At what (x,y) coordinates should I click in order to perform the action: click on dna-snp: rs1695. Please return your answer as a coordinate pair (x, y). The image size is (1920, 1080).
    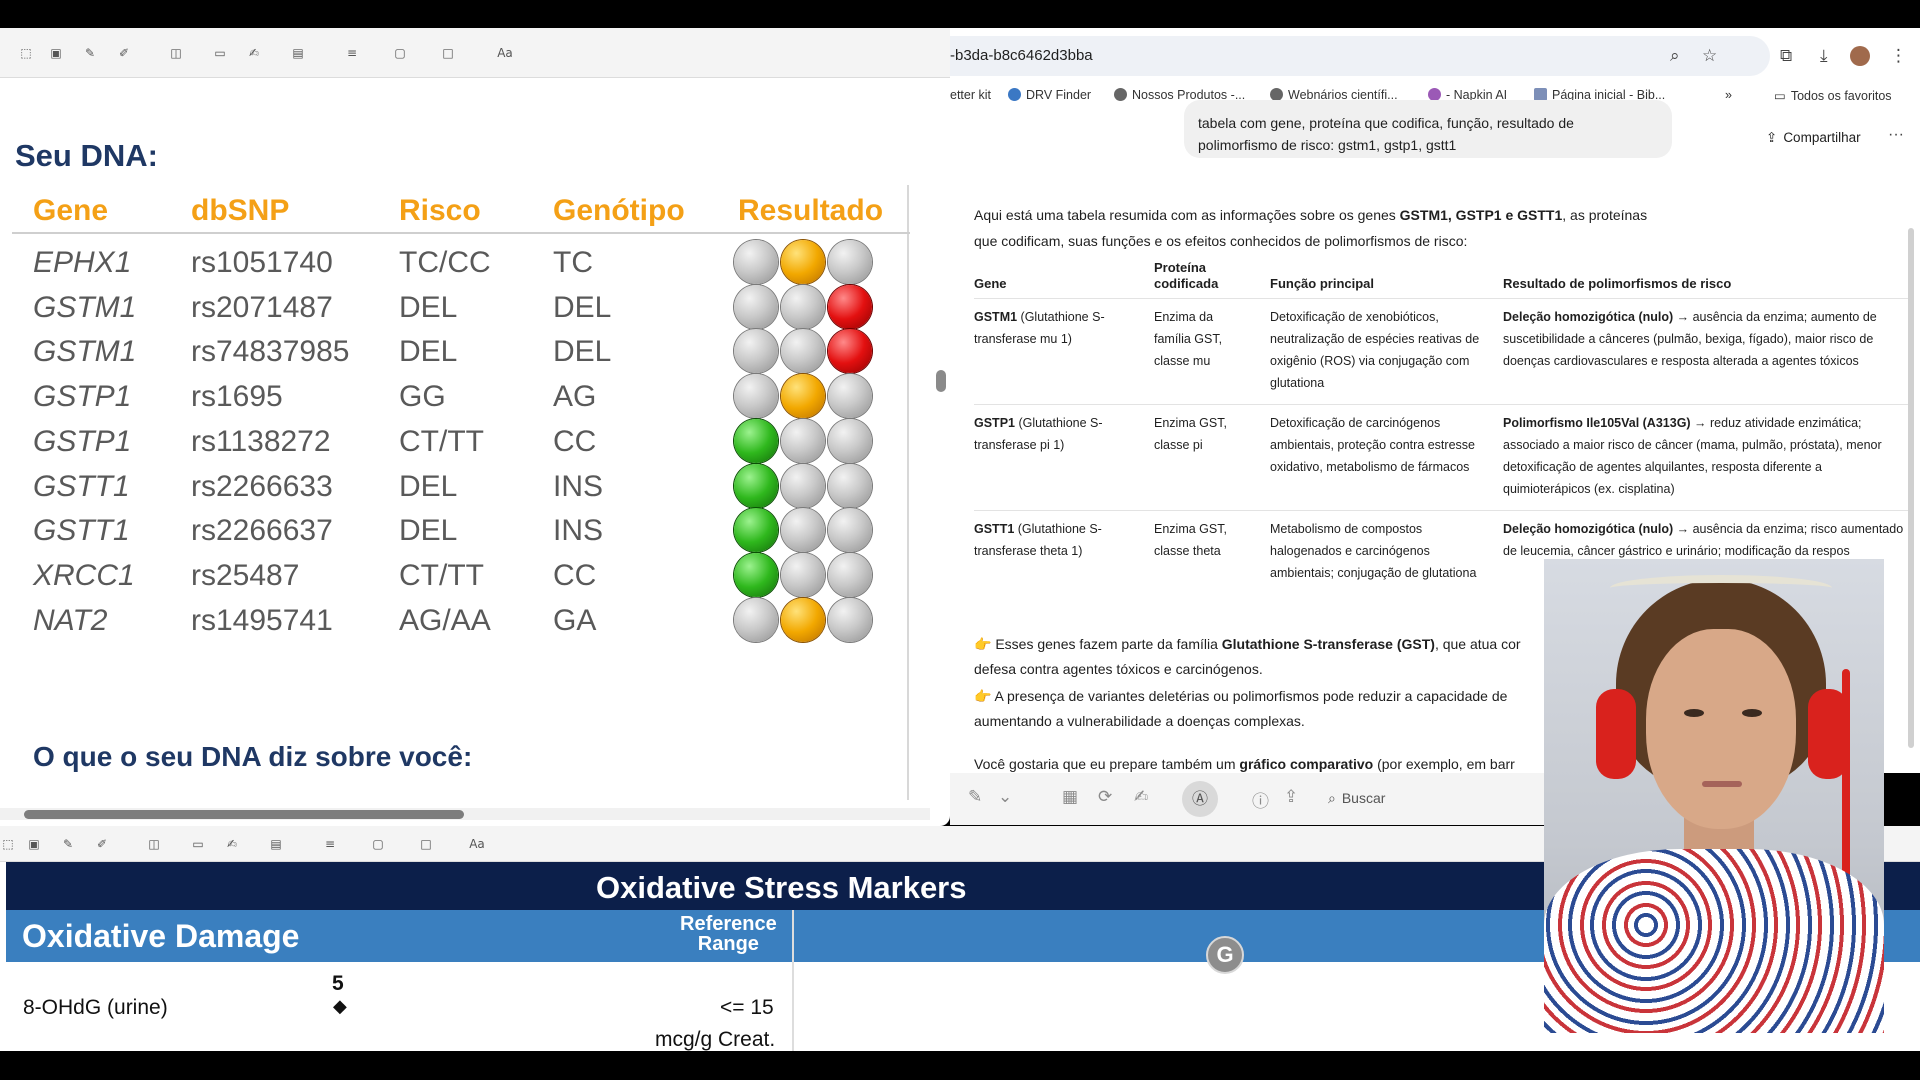
    Looking at the image, I should click on (237, 397).